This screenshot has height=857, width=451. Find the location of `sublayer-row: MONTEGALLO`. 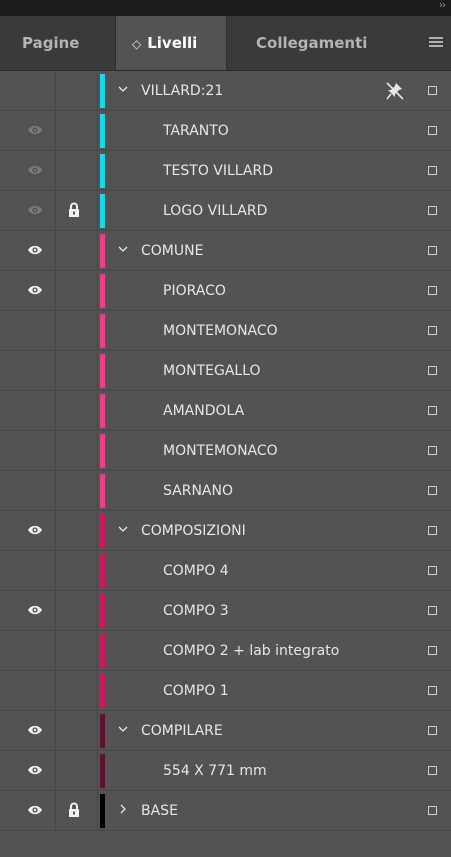

sublayer-row: MONTEGALLO is located at coordinates (225, 371).